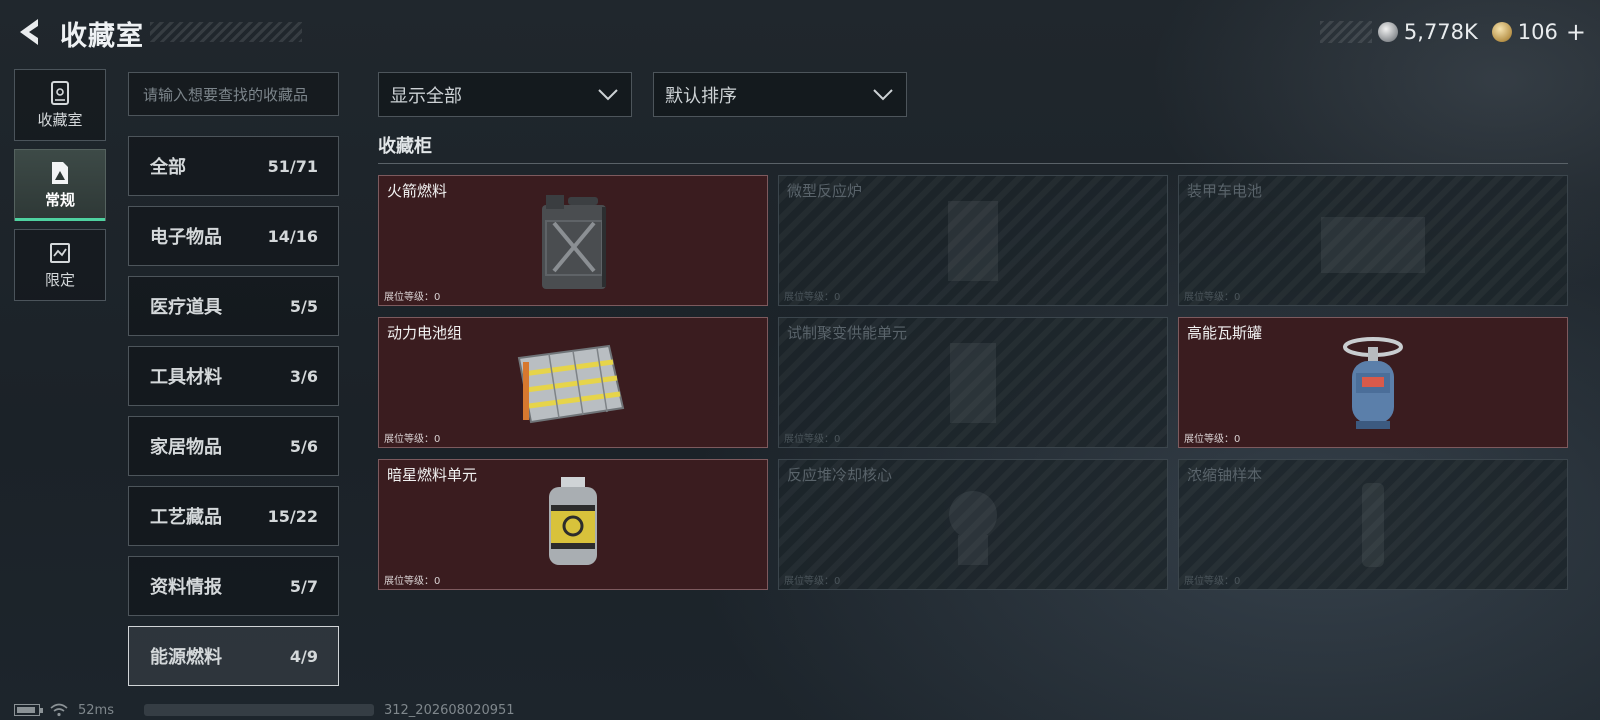  I want to click on category-count: 3/6, so click(303, 376).